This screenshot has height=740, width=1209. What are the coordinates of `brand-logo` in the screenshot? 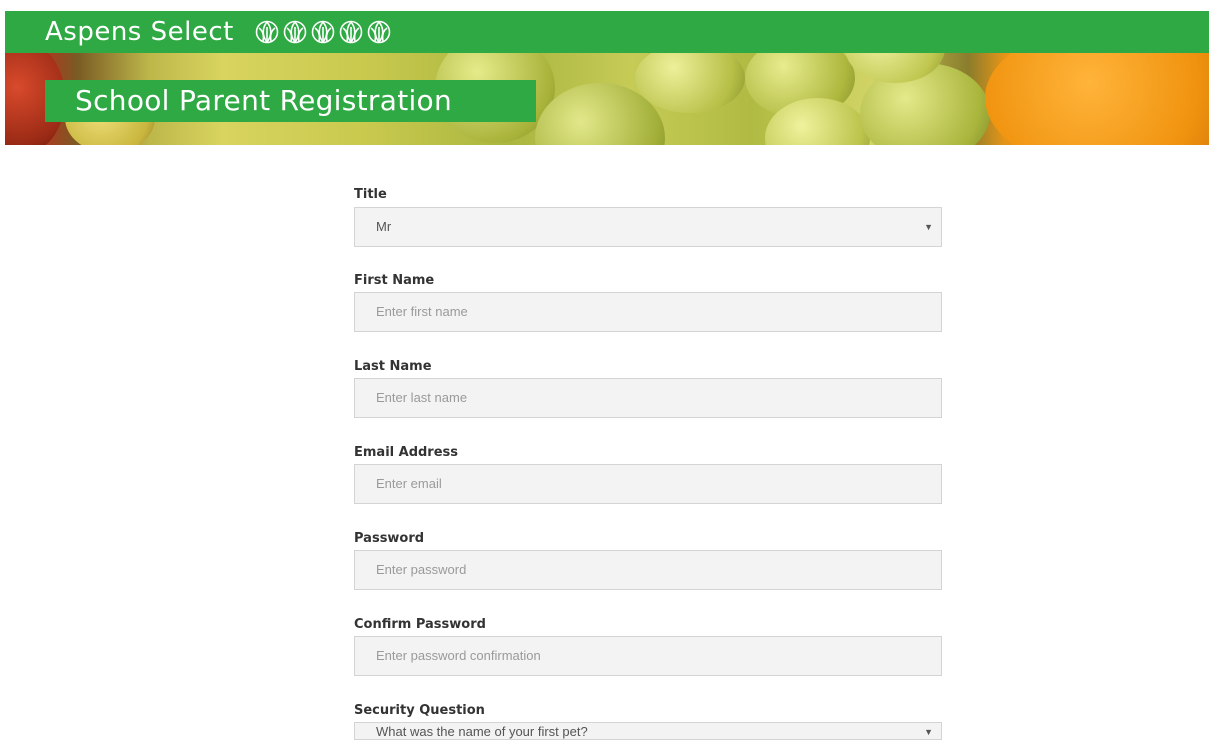 It's located at (323, 32).